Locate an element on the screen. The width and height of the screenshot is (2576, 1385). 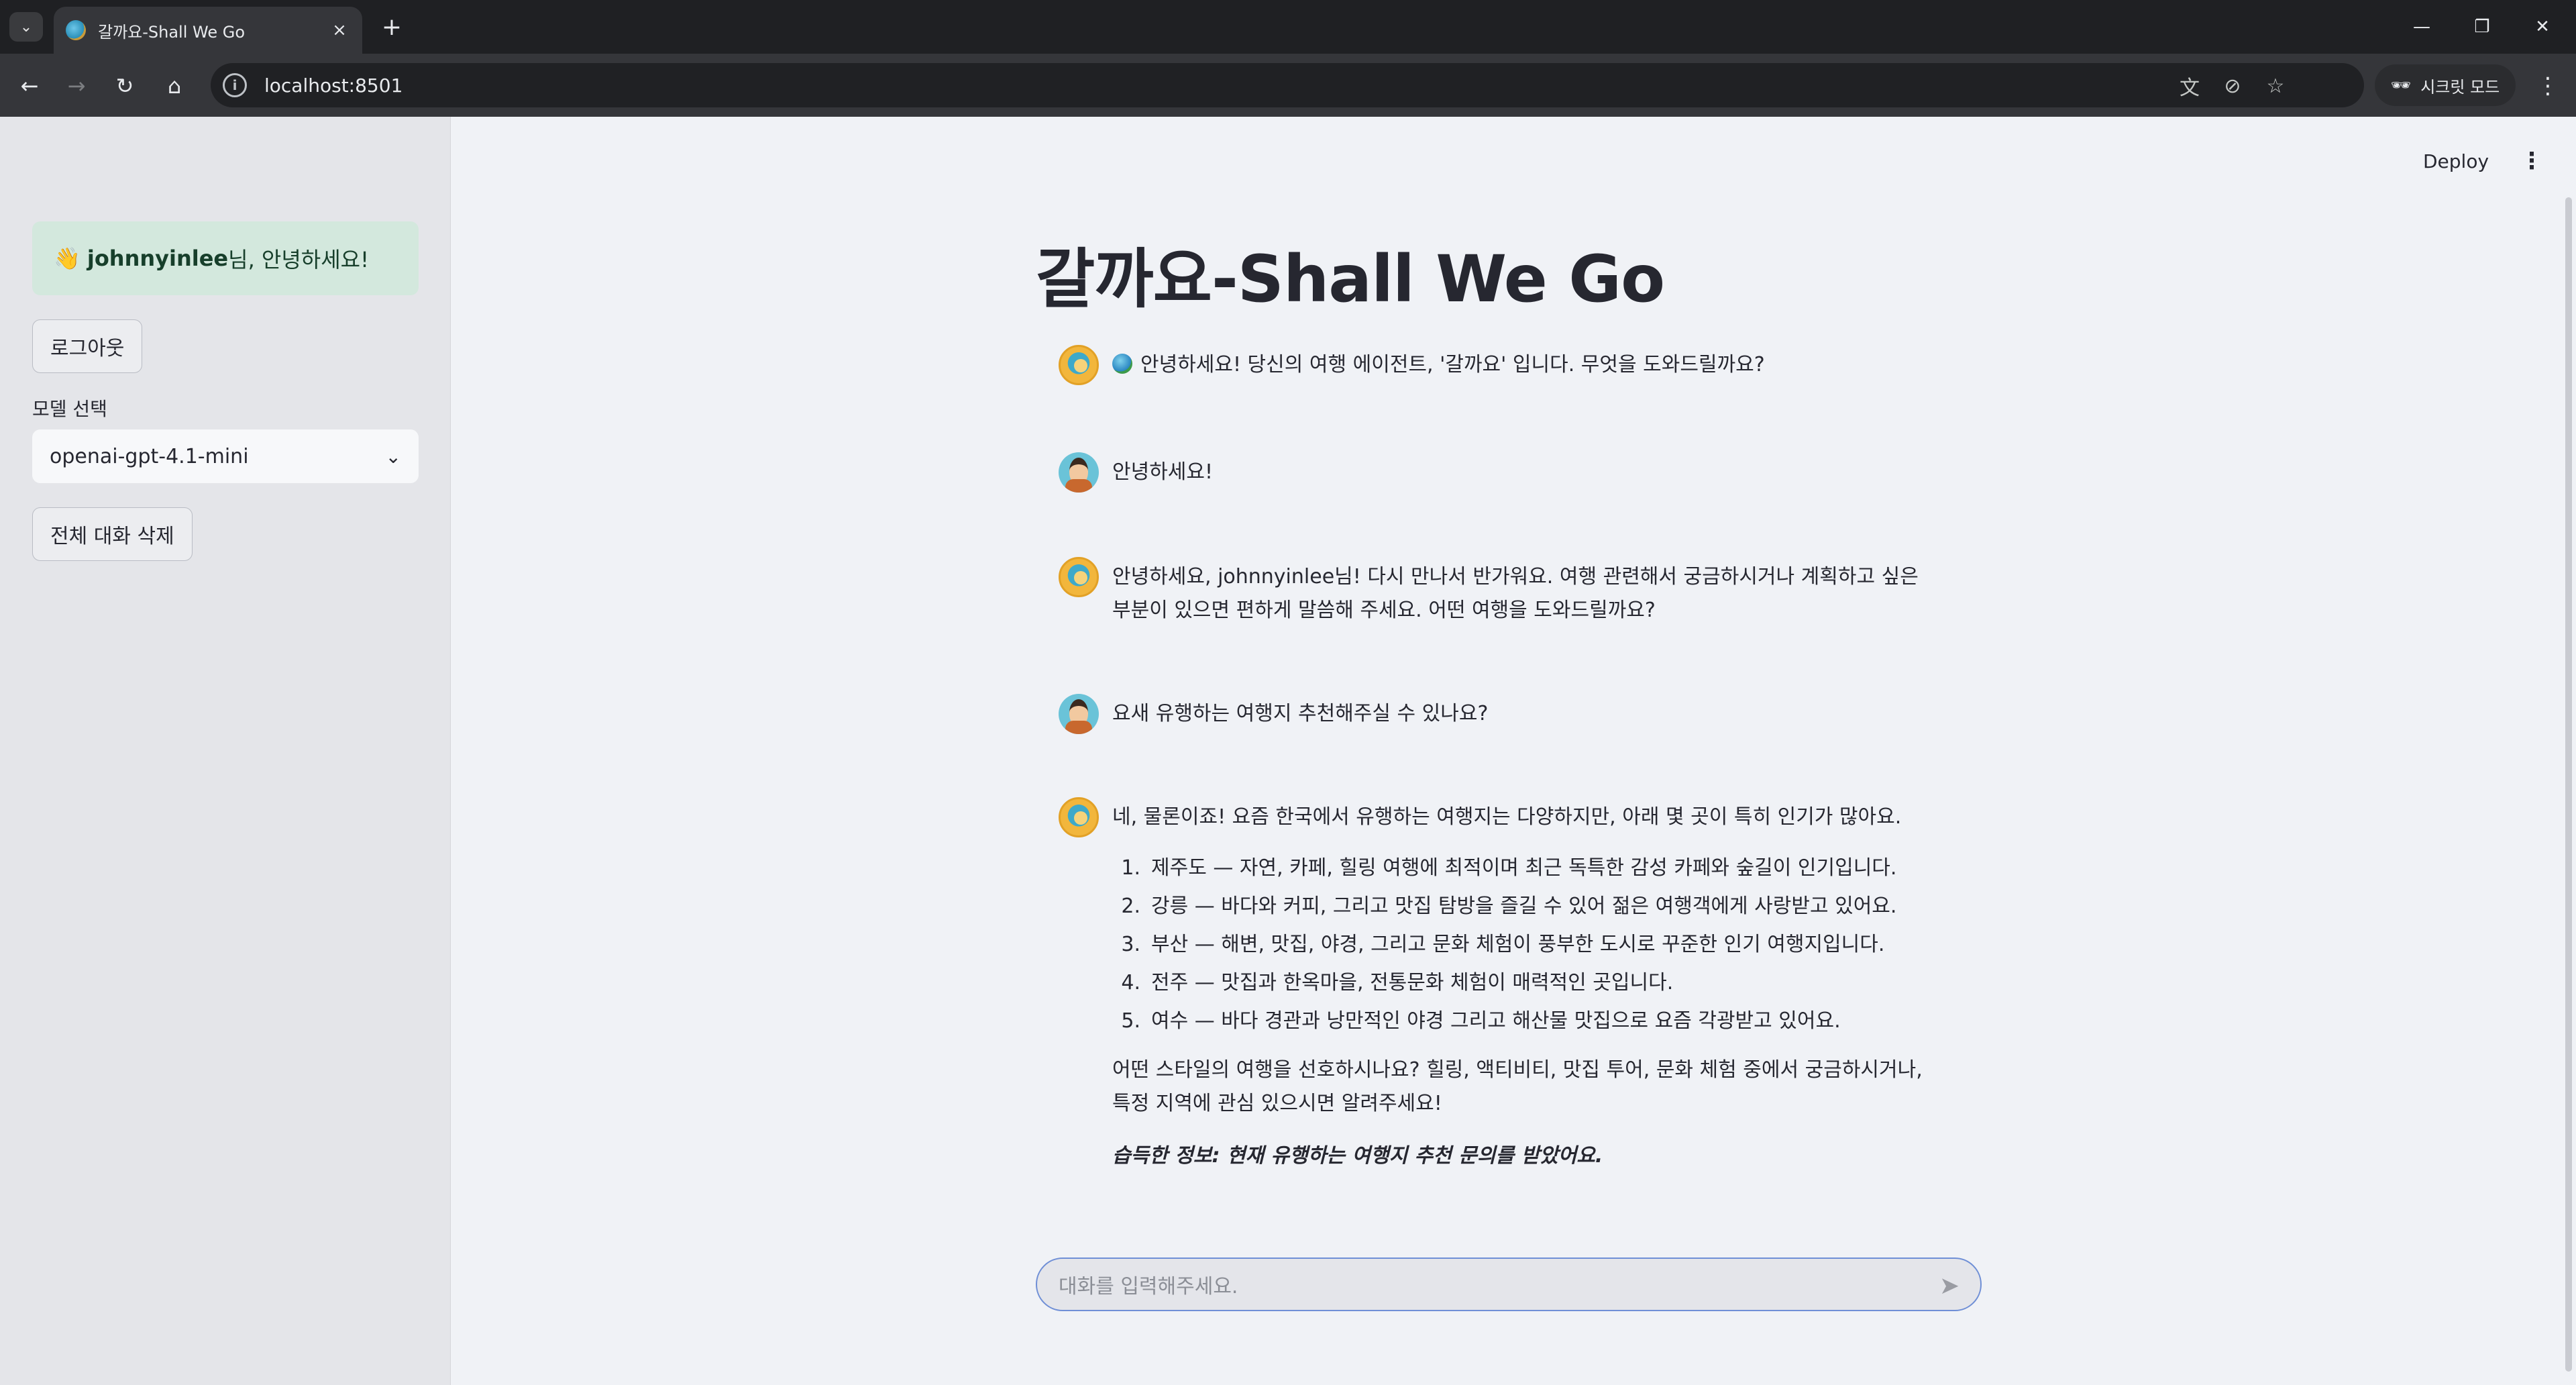
browser-tab-bar: ⌄ 갈까요-Shall We Go × + — ❐ ✕ is located at coordinates (1288, 27).